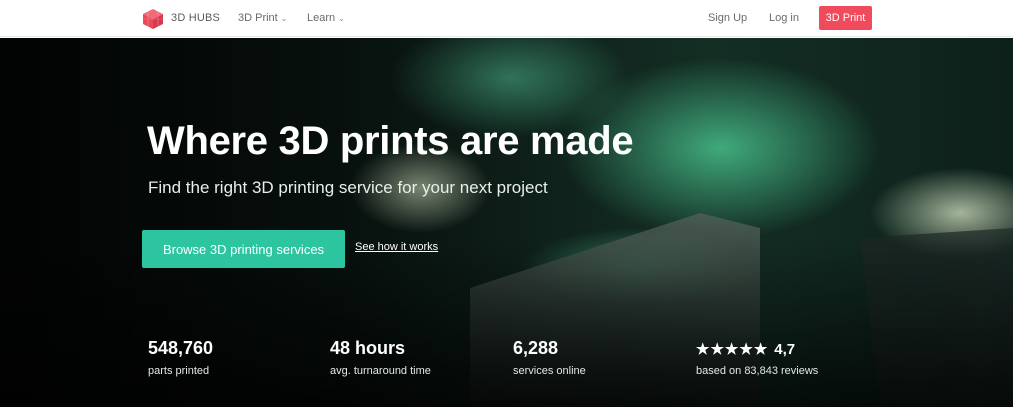  I want to click on stat-value: 48 hours, so click(368, 348).